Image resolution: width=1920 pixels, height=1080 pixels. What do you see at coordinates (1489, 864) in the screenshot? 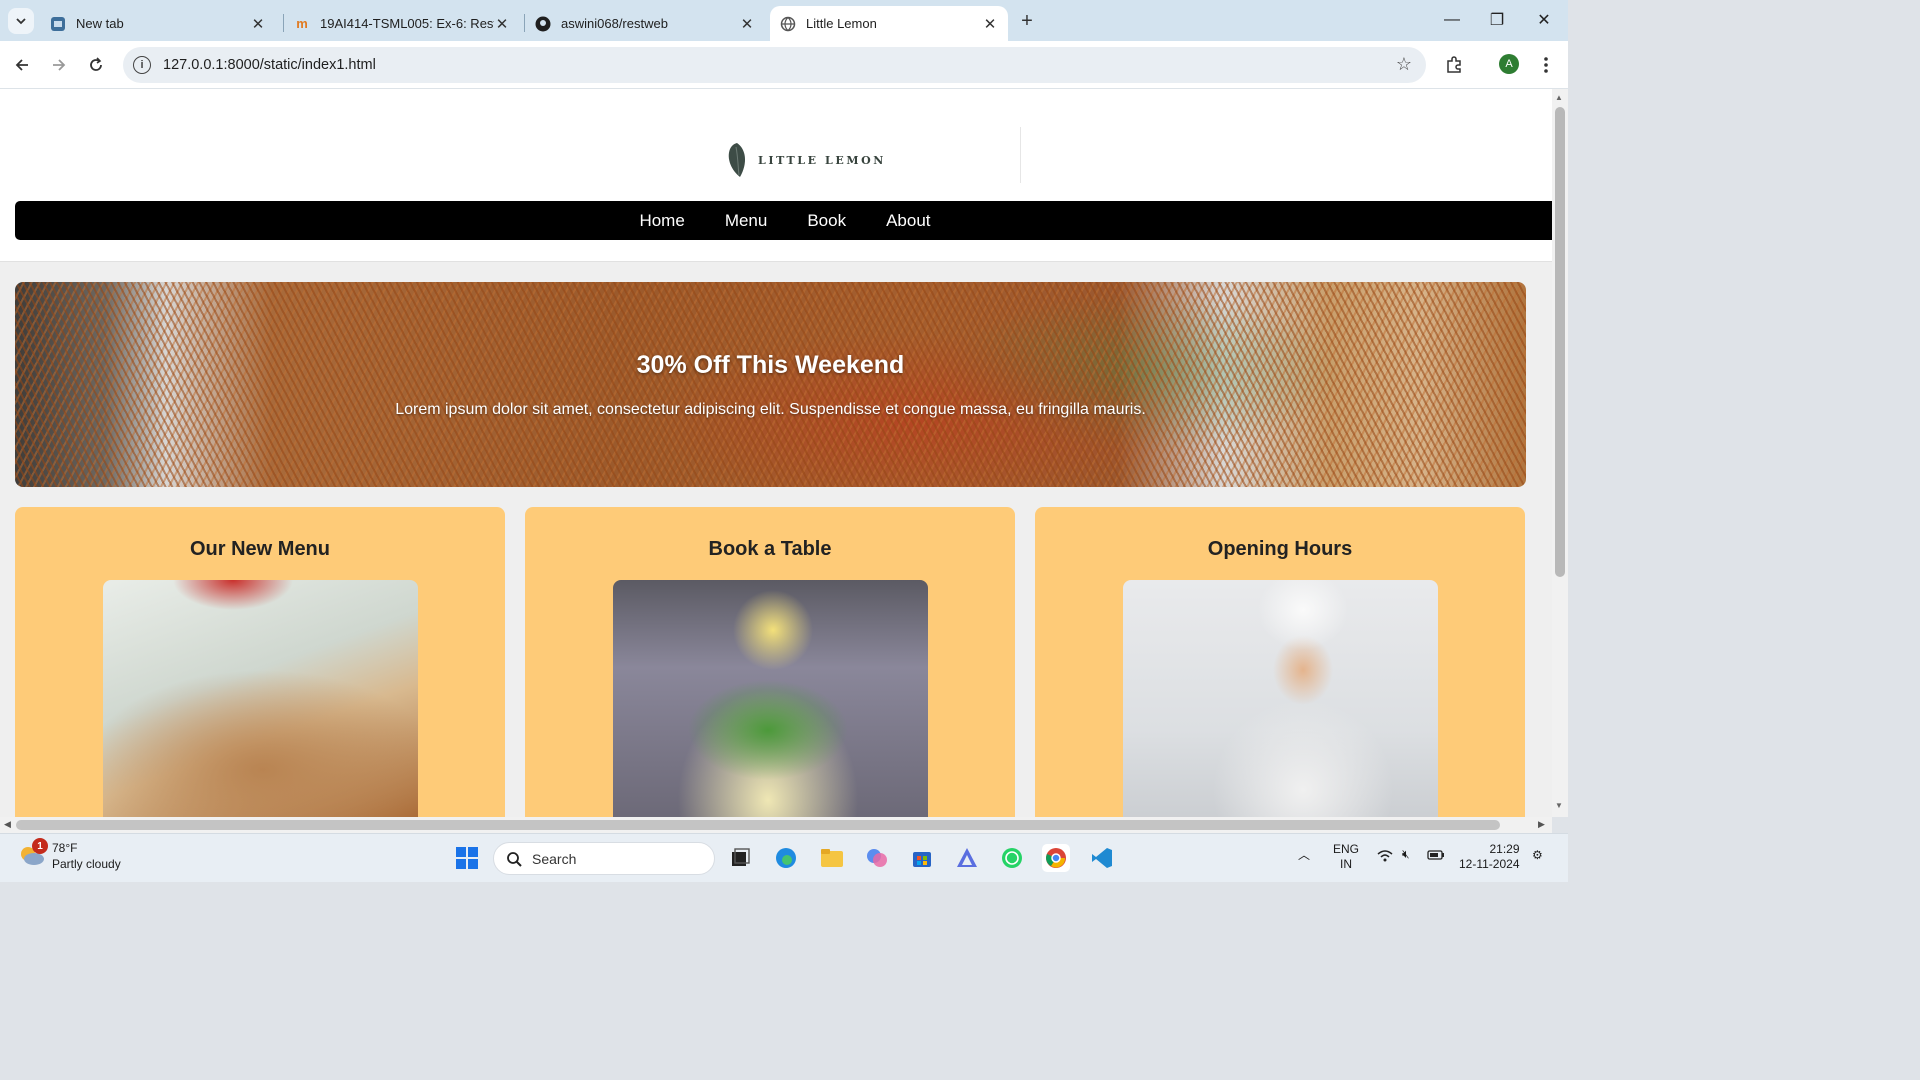
I see `clock-date: 12-11-2024` at bounding box center [1489, 864].